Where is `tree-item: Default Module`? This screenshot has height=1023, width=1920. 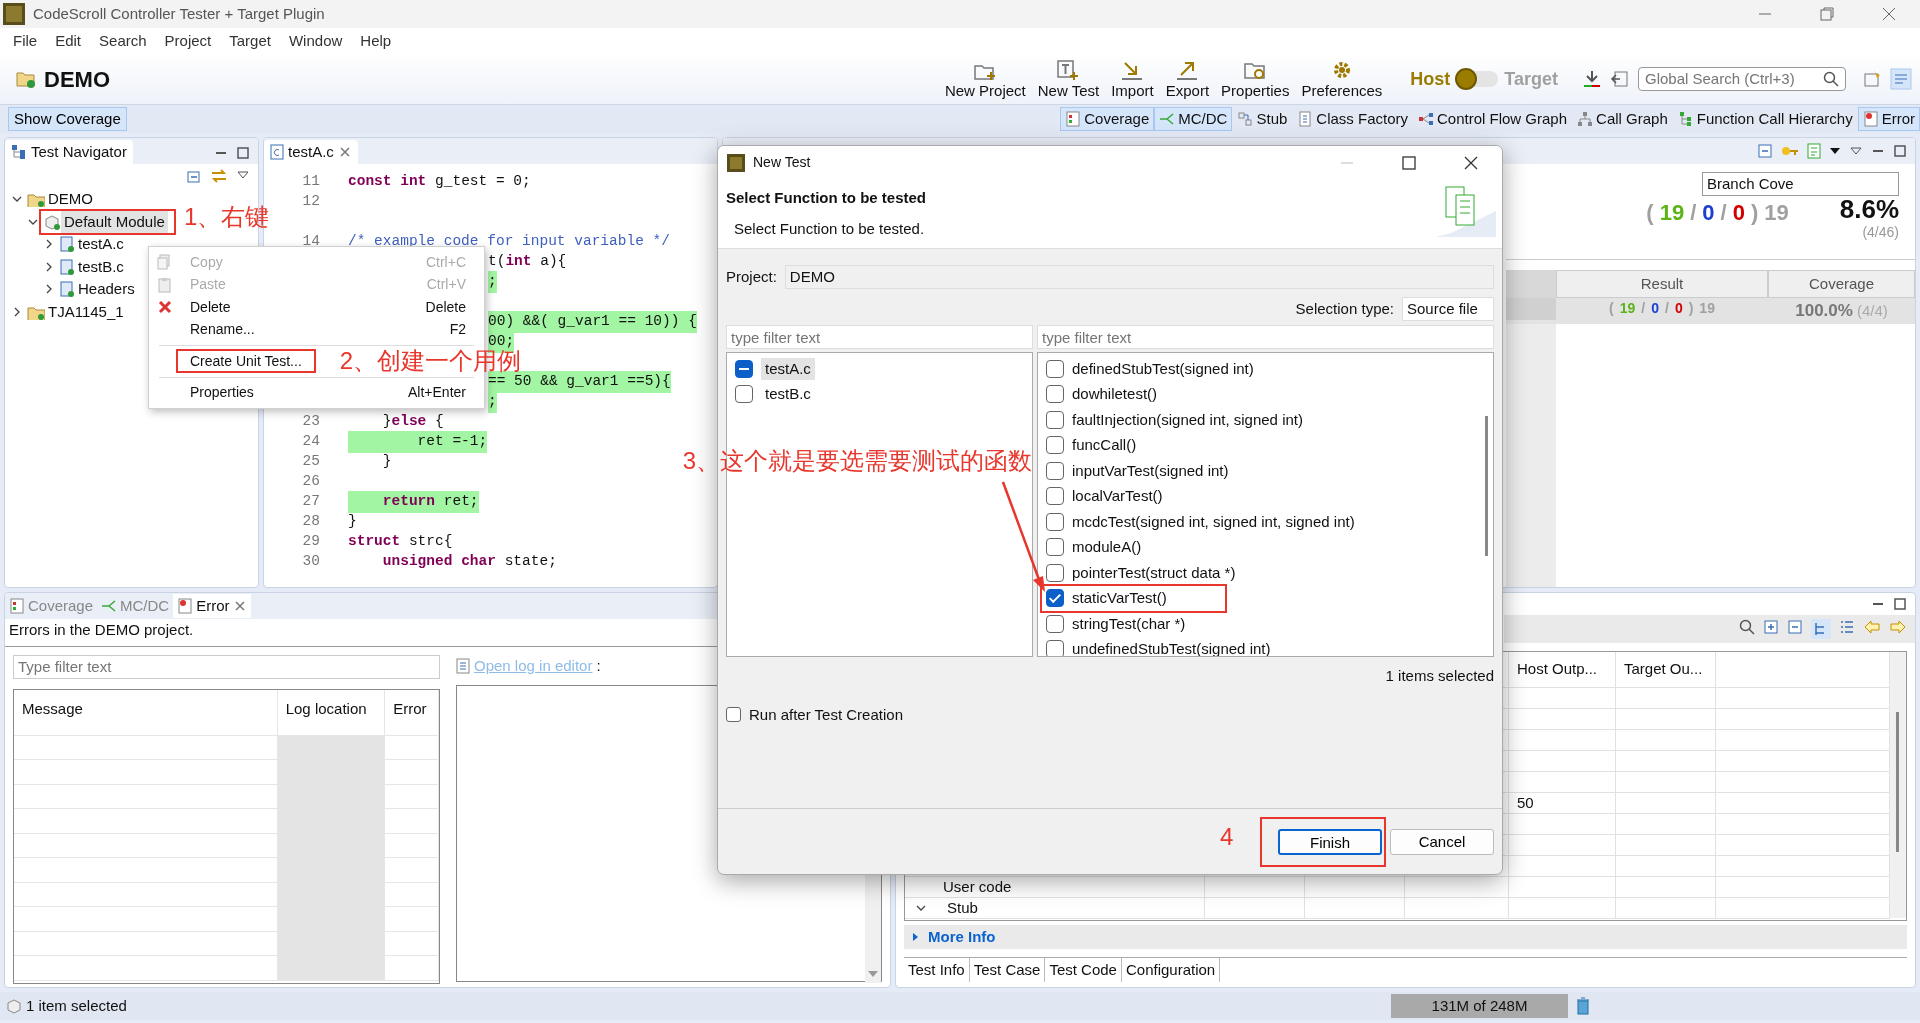
tree-item: Default Module is located at coordinates (114, 221).